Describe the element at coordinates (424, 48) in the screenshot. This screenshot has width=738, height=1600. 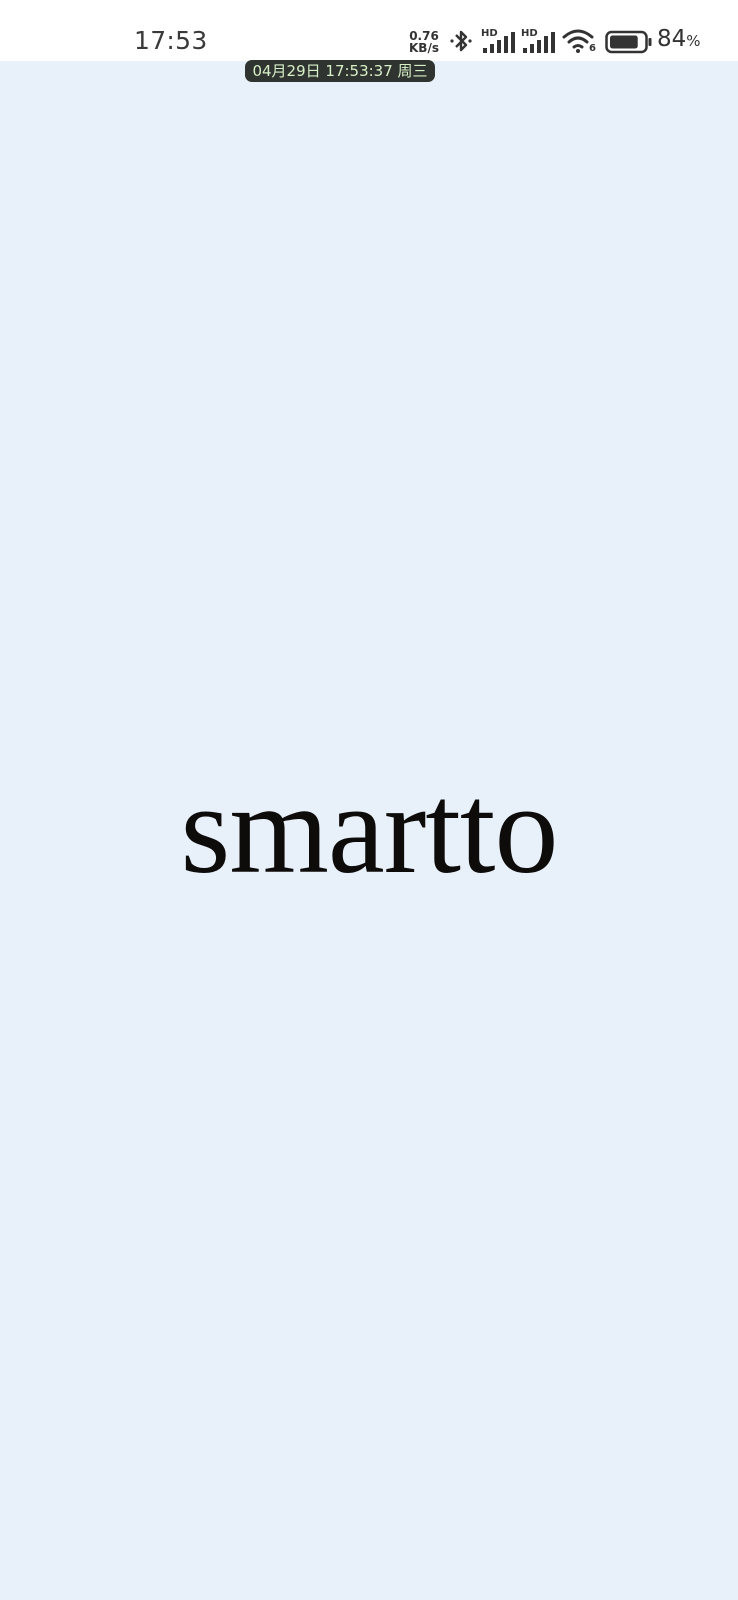
I see `network-speed-unit: KB/s` at that location.